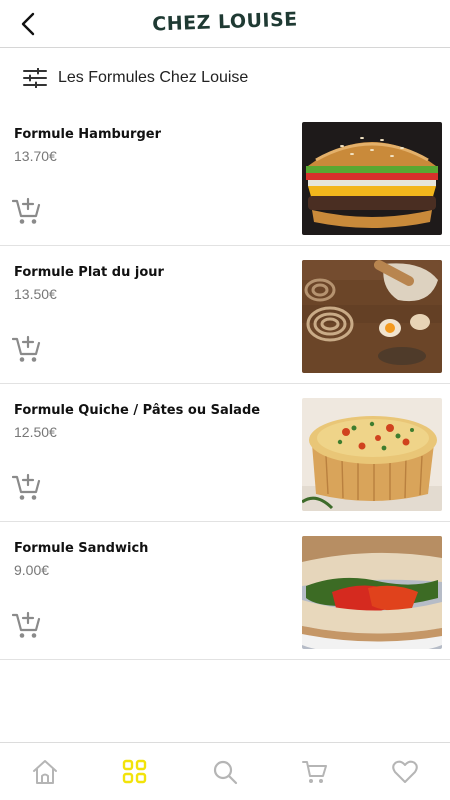 The image size is (450, 800). What do you see at coordinates (35, 294) in the screenshot?
I see `item-price: 13.50€` at bounding box center [35, 294].